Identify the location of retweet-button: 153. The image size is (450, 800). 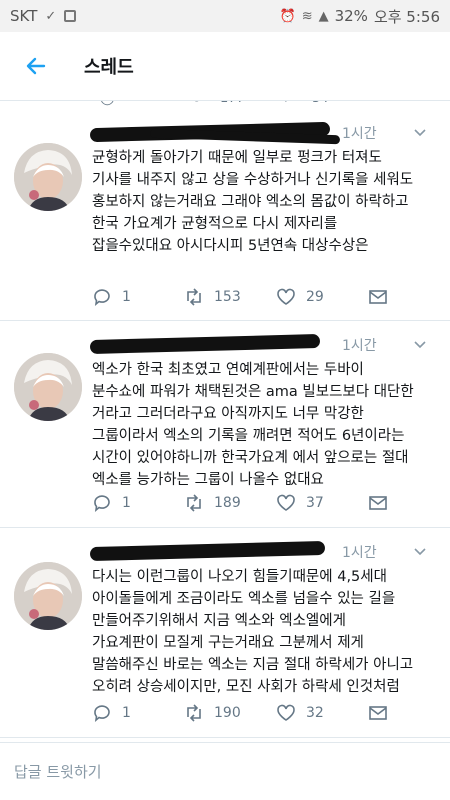
(230, 297).